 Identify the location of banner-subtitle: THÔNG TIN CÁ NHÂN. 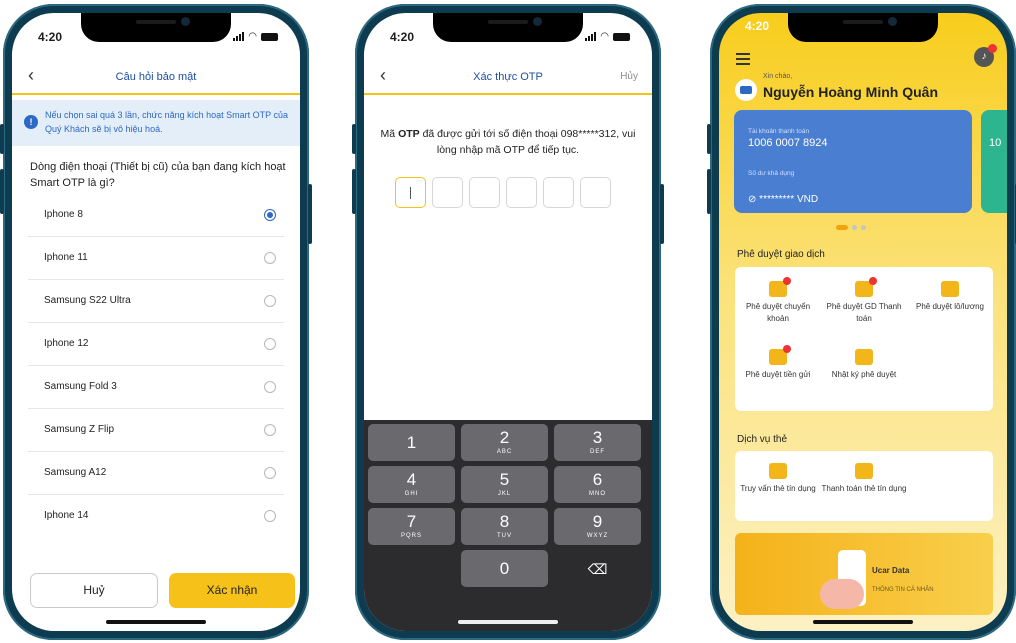
(903, 590).